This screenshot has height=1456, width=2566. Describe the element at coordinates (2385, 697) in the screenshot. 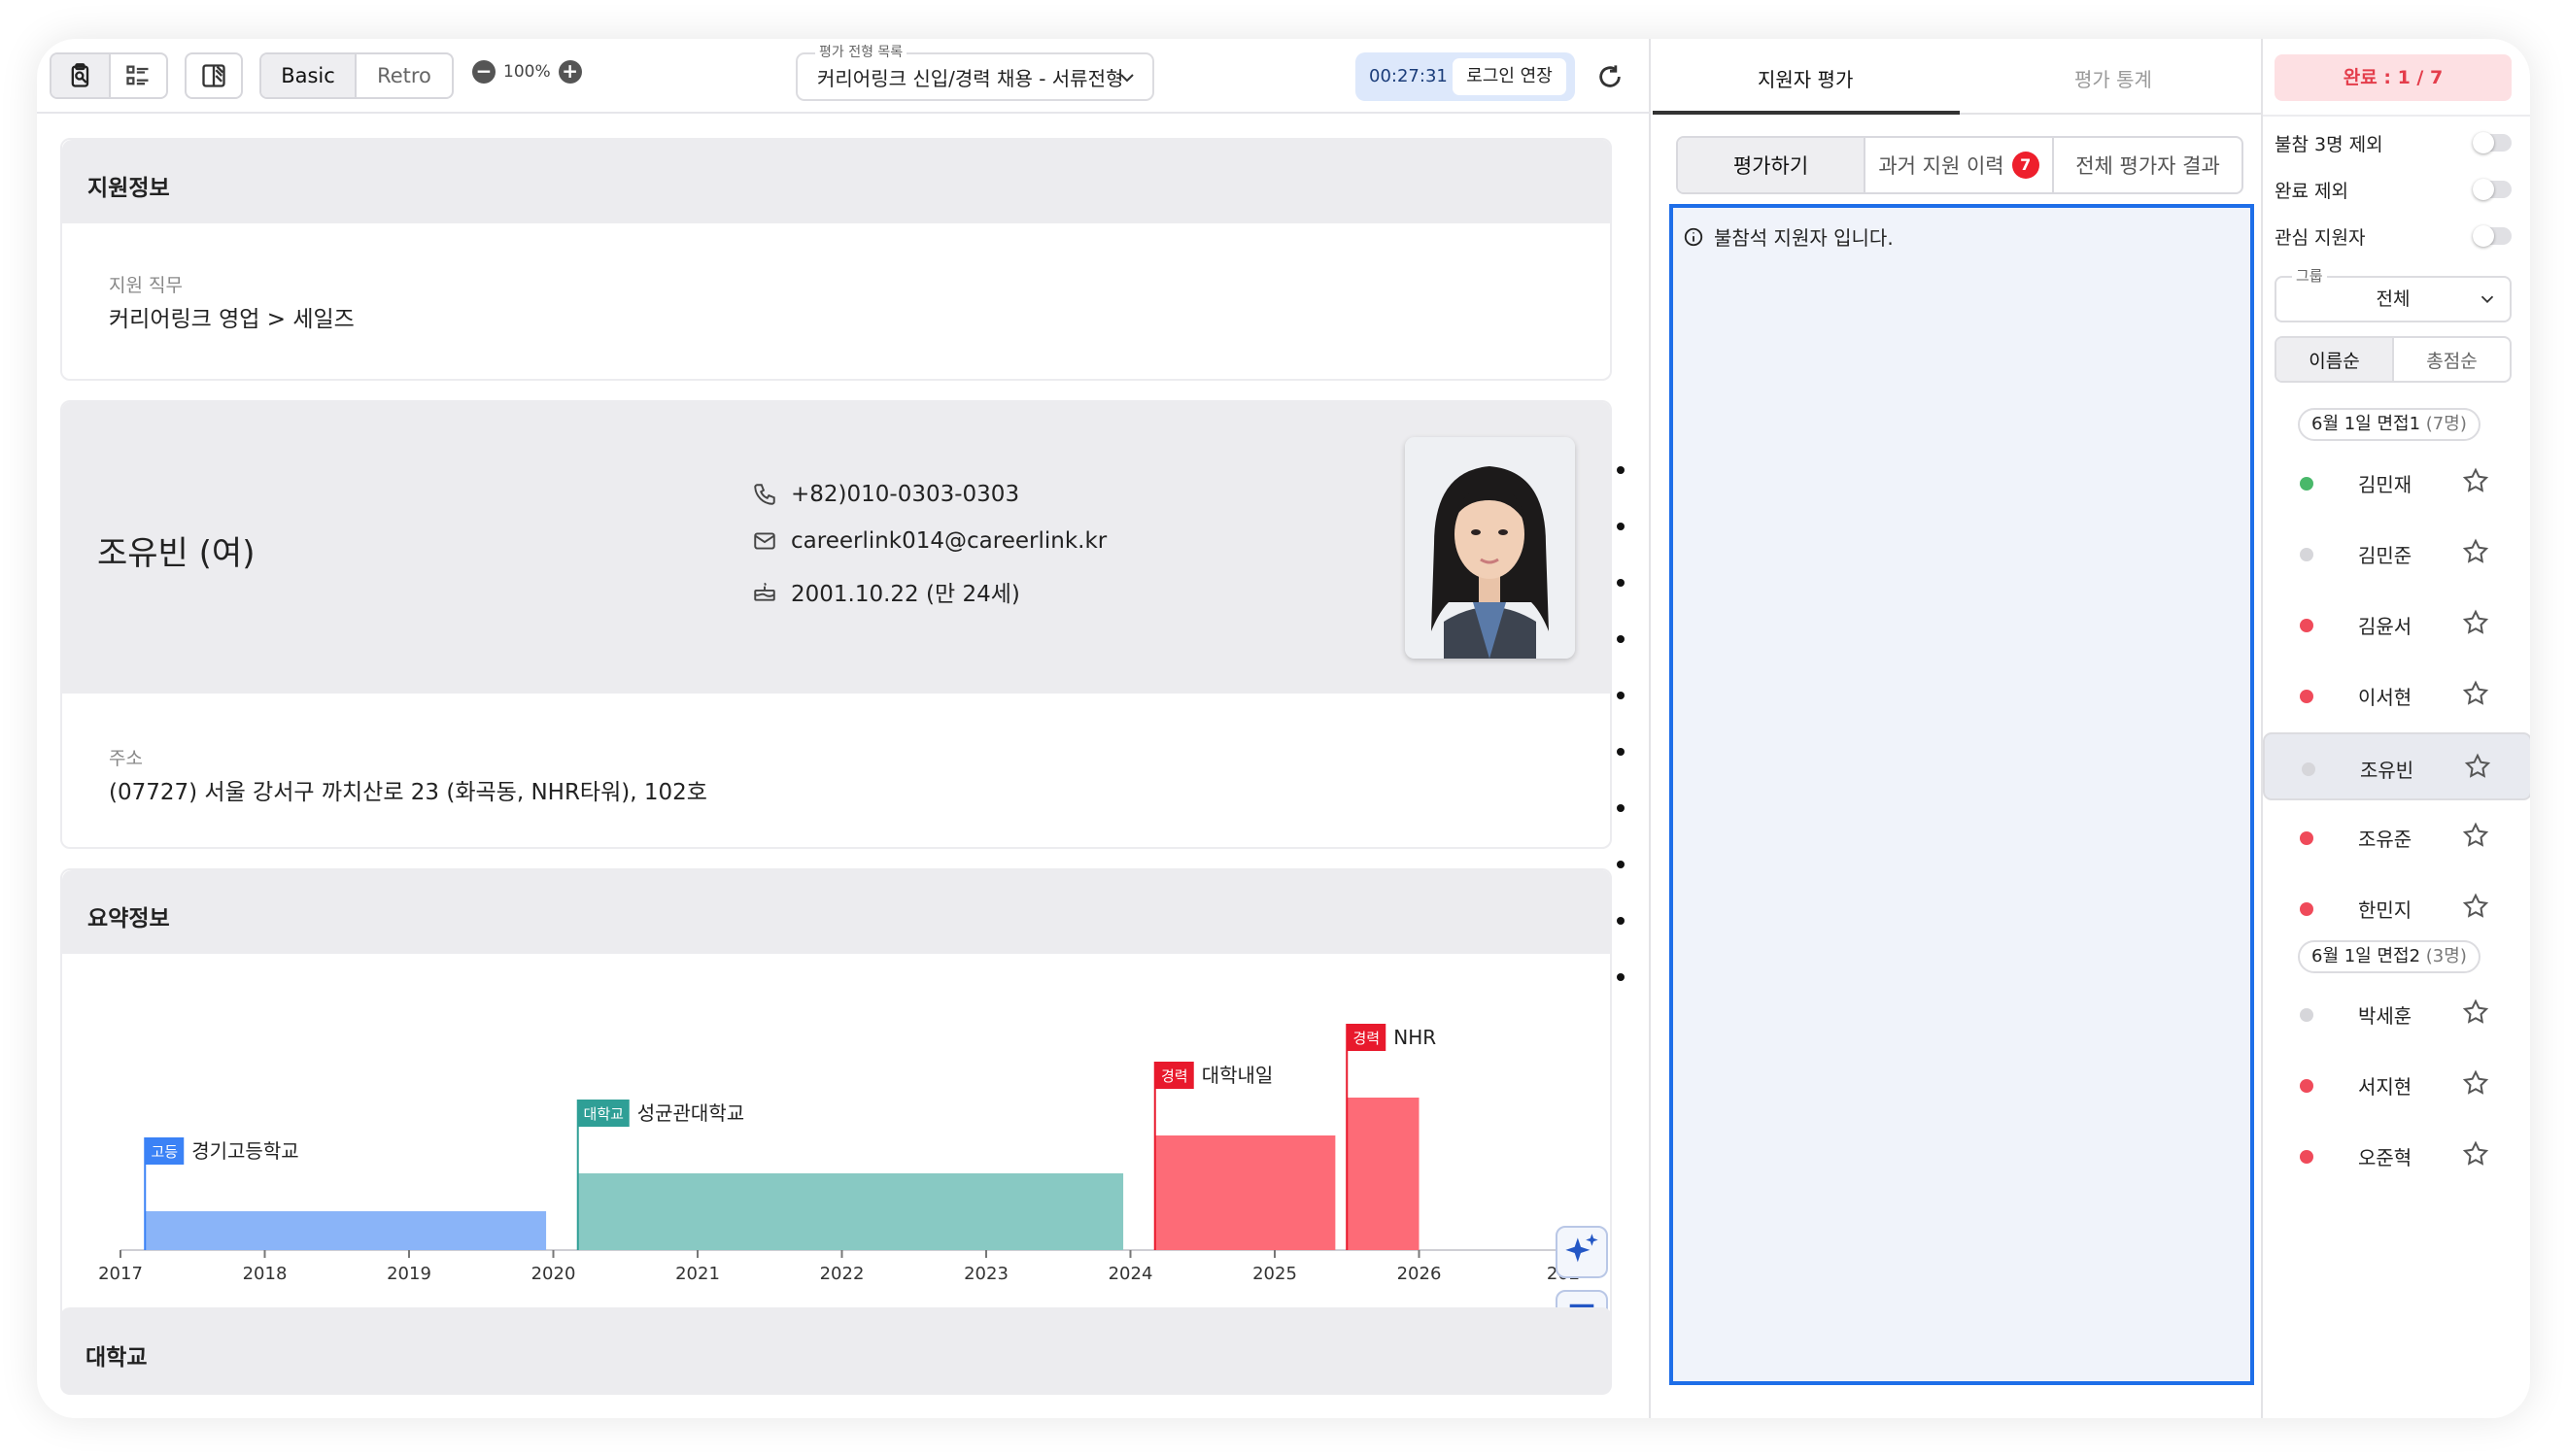

I see `candidate-name: 이서현` at that location.